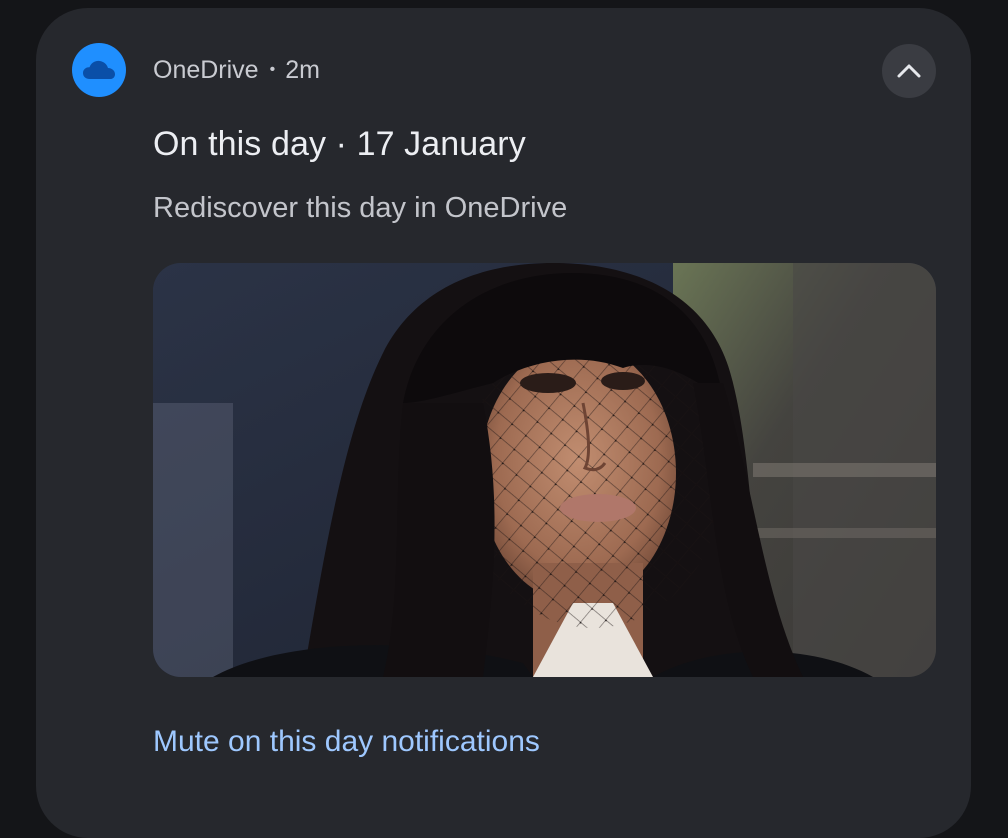 Image resolution: width=1008 pixels, height=838 pixels. I want to click on app-name: OneDrive, so click(206, 69).